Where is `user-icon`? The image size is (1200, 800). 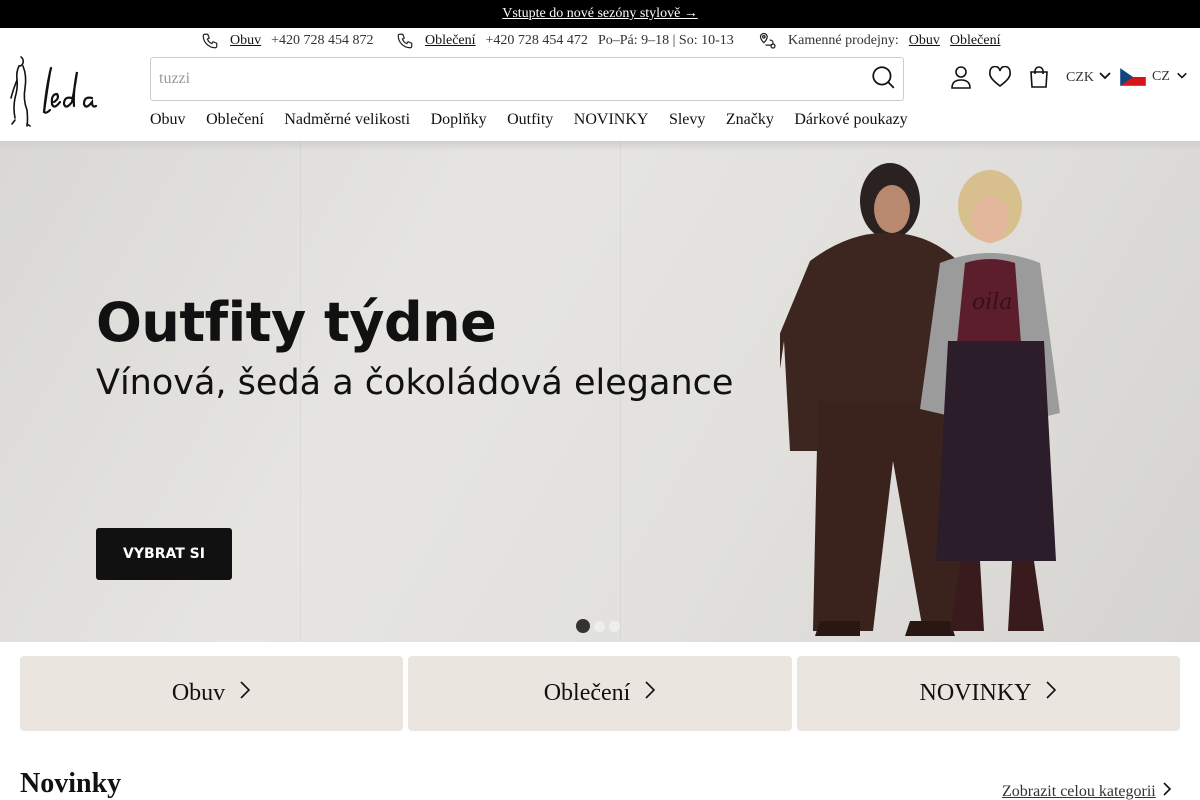
user-icon is located at coordinates (961, 79).